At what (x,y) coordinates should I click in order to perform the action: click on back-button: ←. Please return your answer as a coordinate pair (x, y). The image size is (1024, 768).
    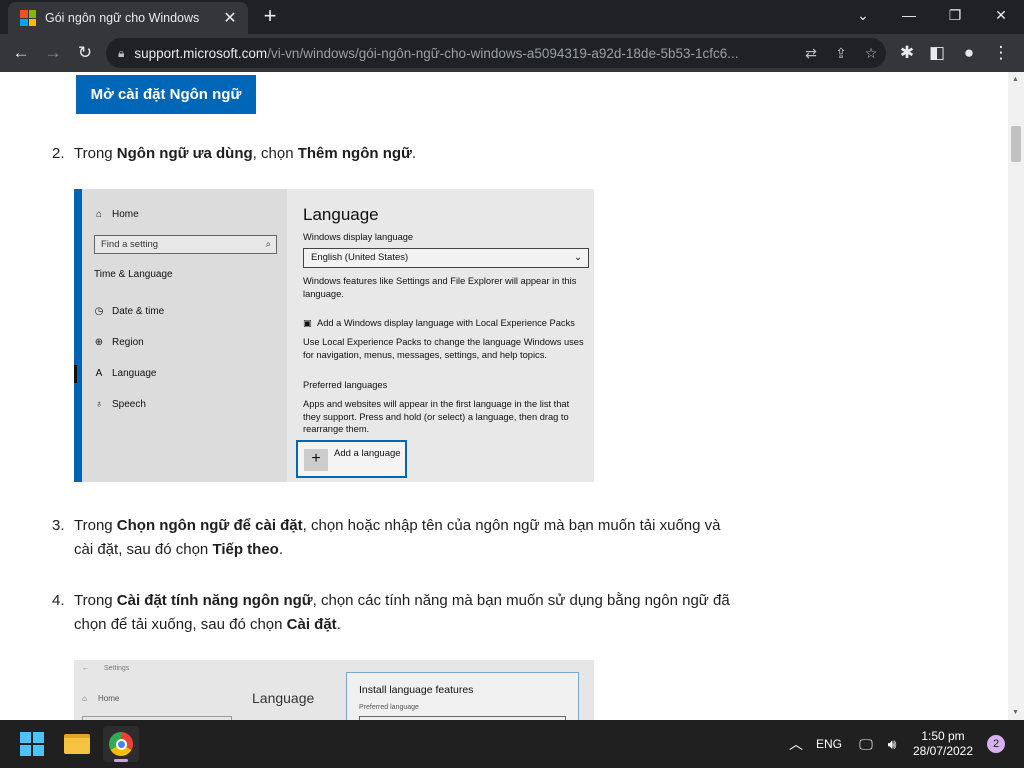
    Looking at the image, I should click on (21, 53).